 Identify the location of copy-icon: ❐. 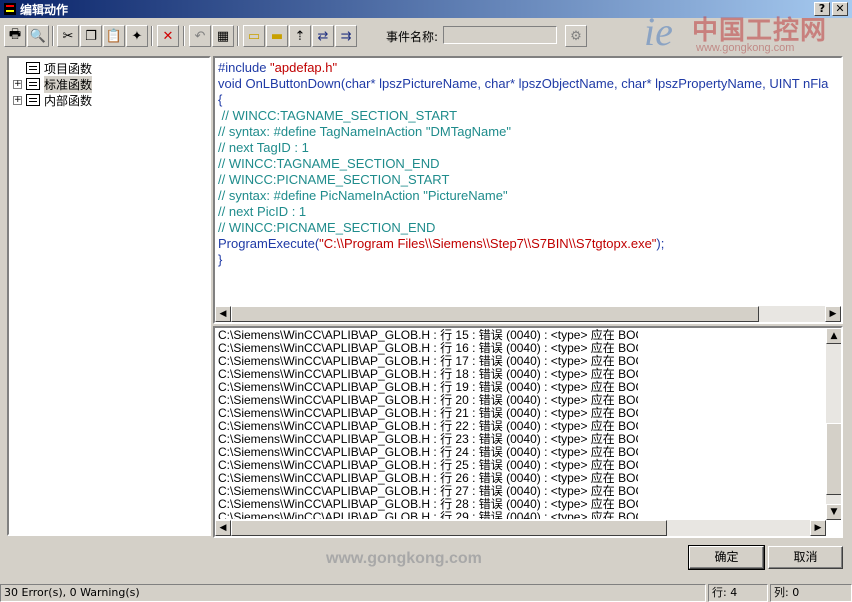
(91, 36).